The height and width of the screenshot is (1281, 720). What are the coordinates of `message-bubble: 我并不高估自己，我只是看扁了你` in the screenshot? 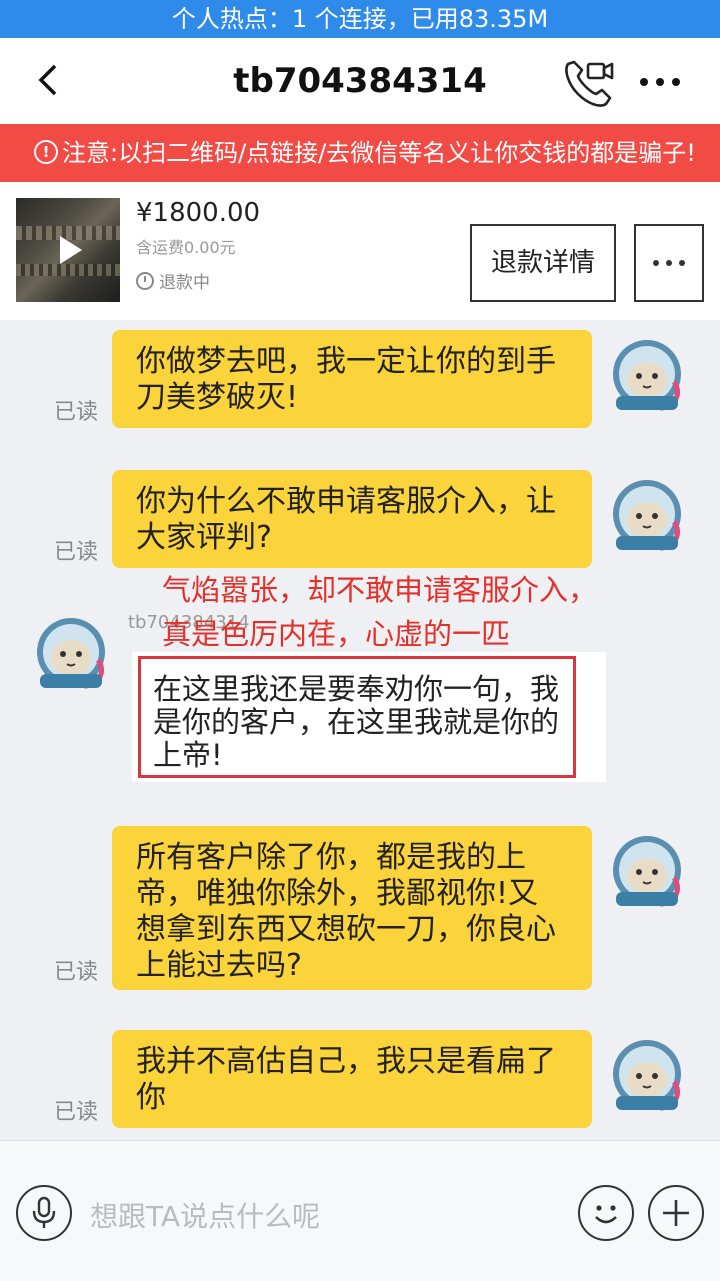 It's located at (352, 1079).